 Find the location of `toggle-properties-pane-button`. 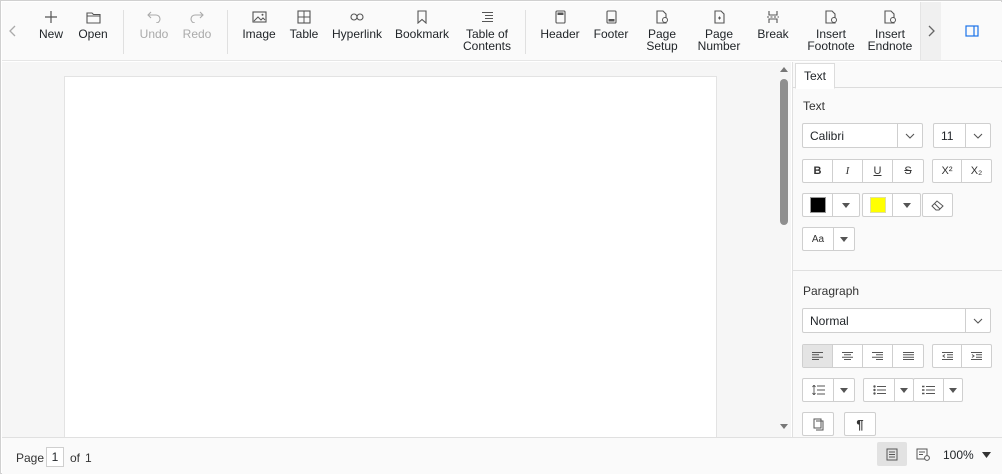

toggle-properties-pane-button is located at coordinates (972, 31).